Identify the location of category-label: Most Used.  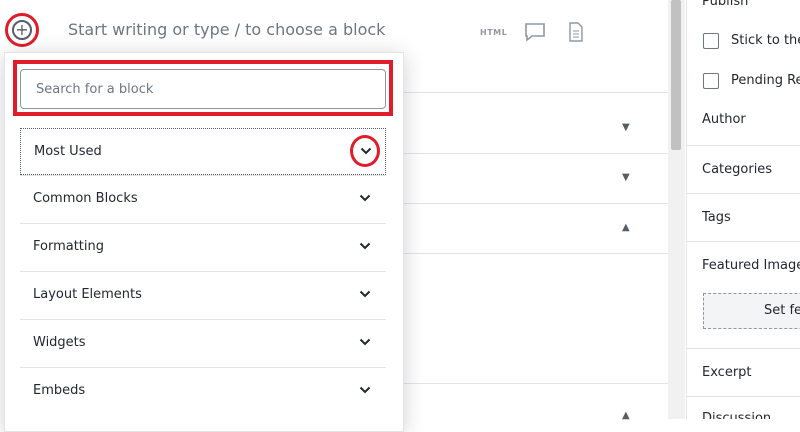
(68, 151).